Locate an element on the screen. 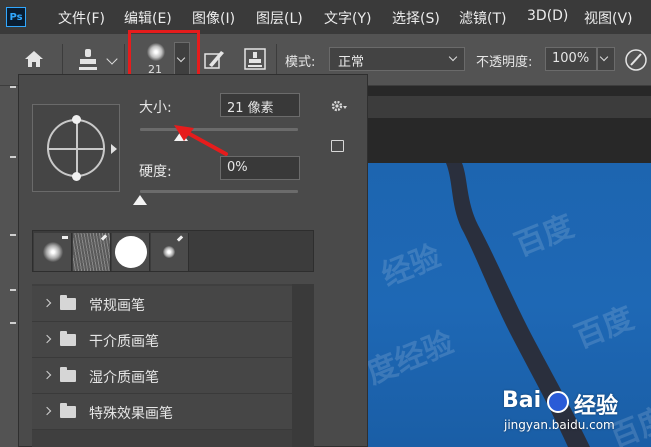  small-soft-brush-icon is located at coordinates (169, 252).